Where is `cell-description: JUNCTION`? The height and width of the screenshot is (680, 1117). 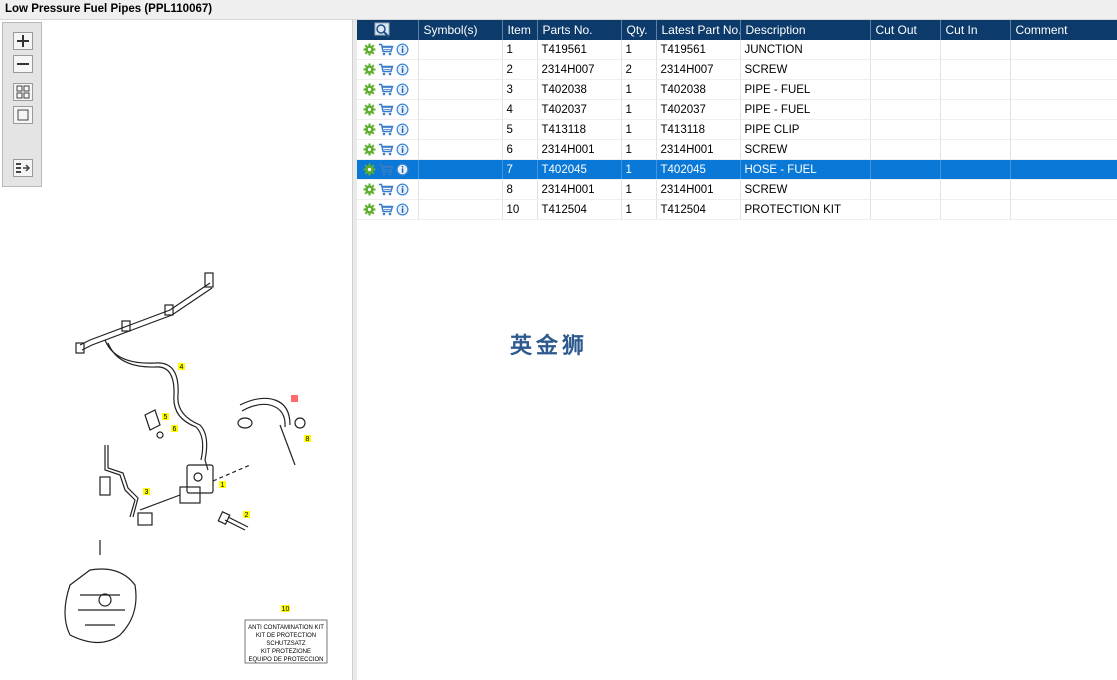 cell-description: JUNCTION is located at coordinates (805, 50).